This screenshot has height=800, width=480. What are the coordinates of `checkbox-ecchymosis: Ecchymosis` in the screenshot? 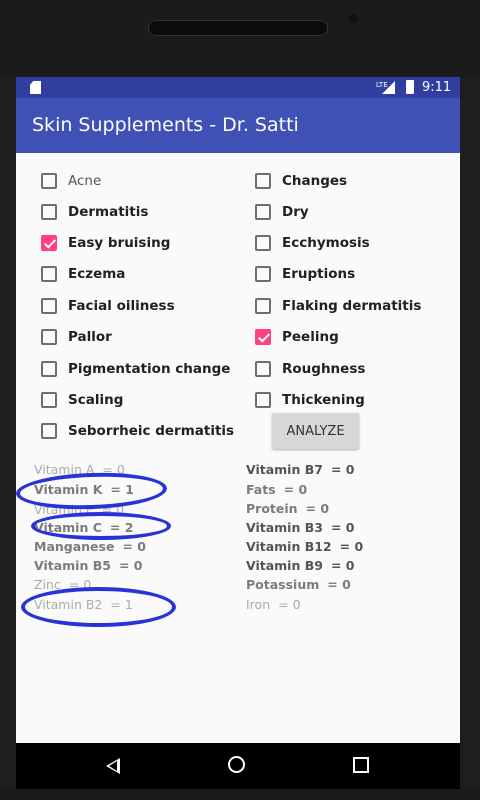 It's located at (312, 243).